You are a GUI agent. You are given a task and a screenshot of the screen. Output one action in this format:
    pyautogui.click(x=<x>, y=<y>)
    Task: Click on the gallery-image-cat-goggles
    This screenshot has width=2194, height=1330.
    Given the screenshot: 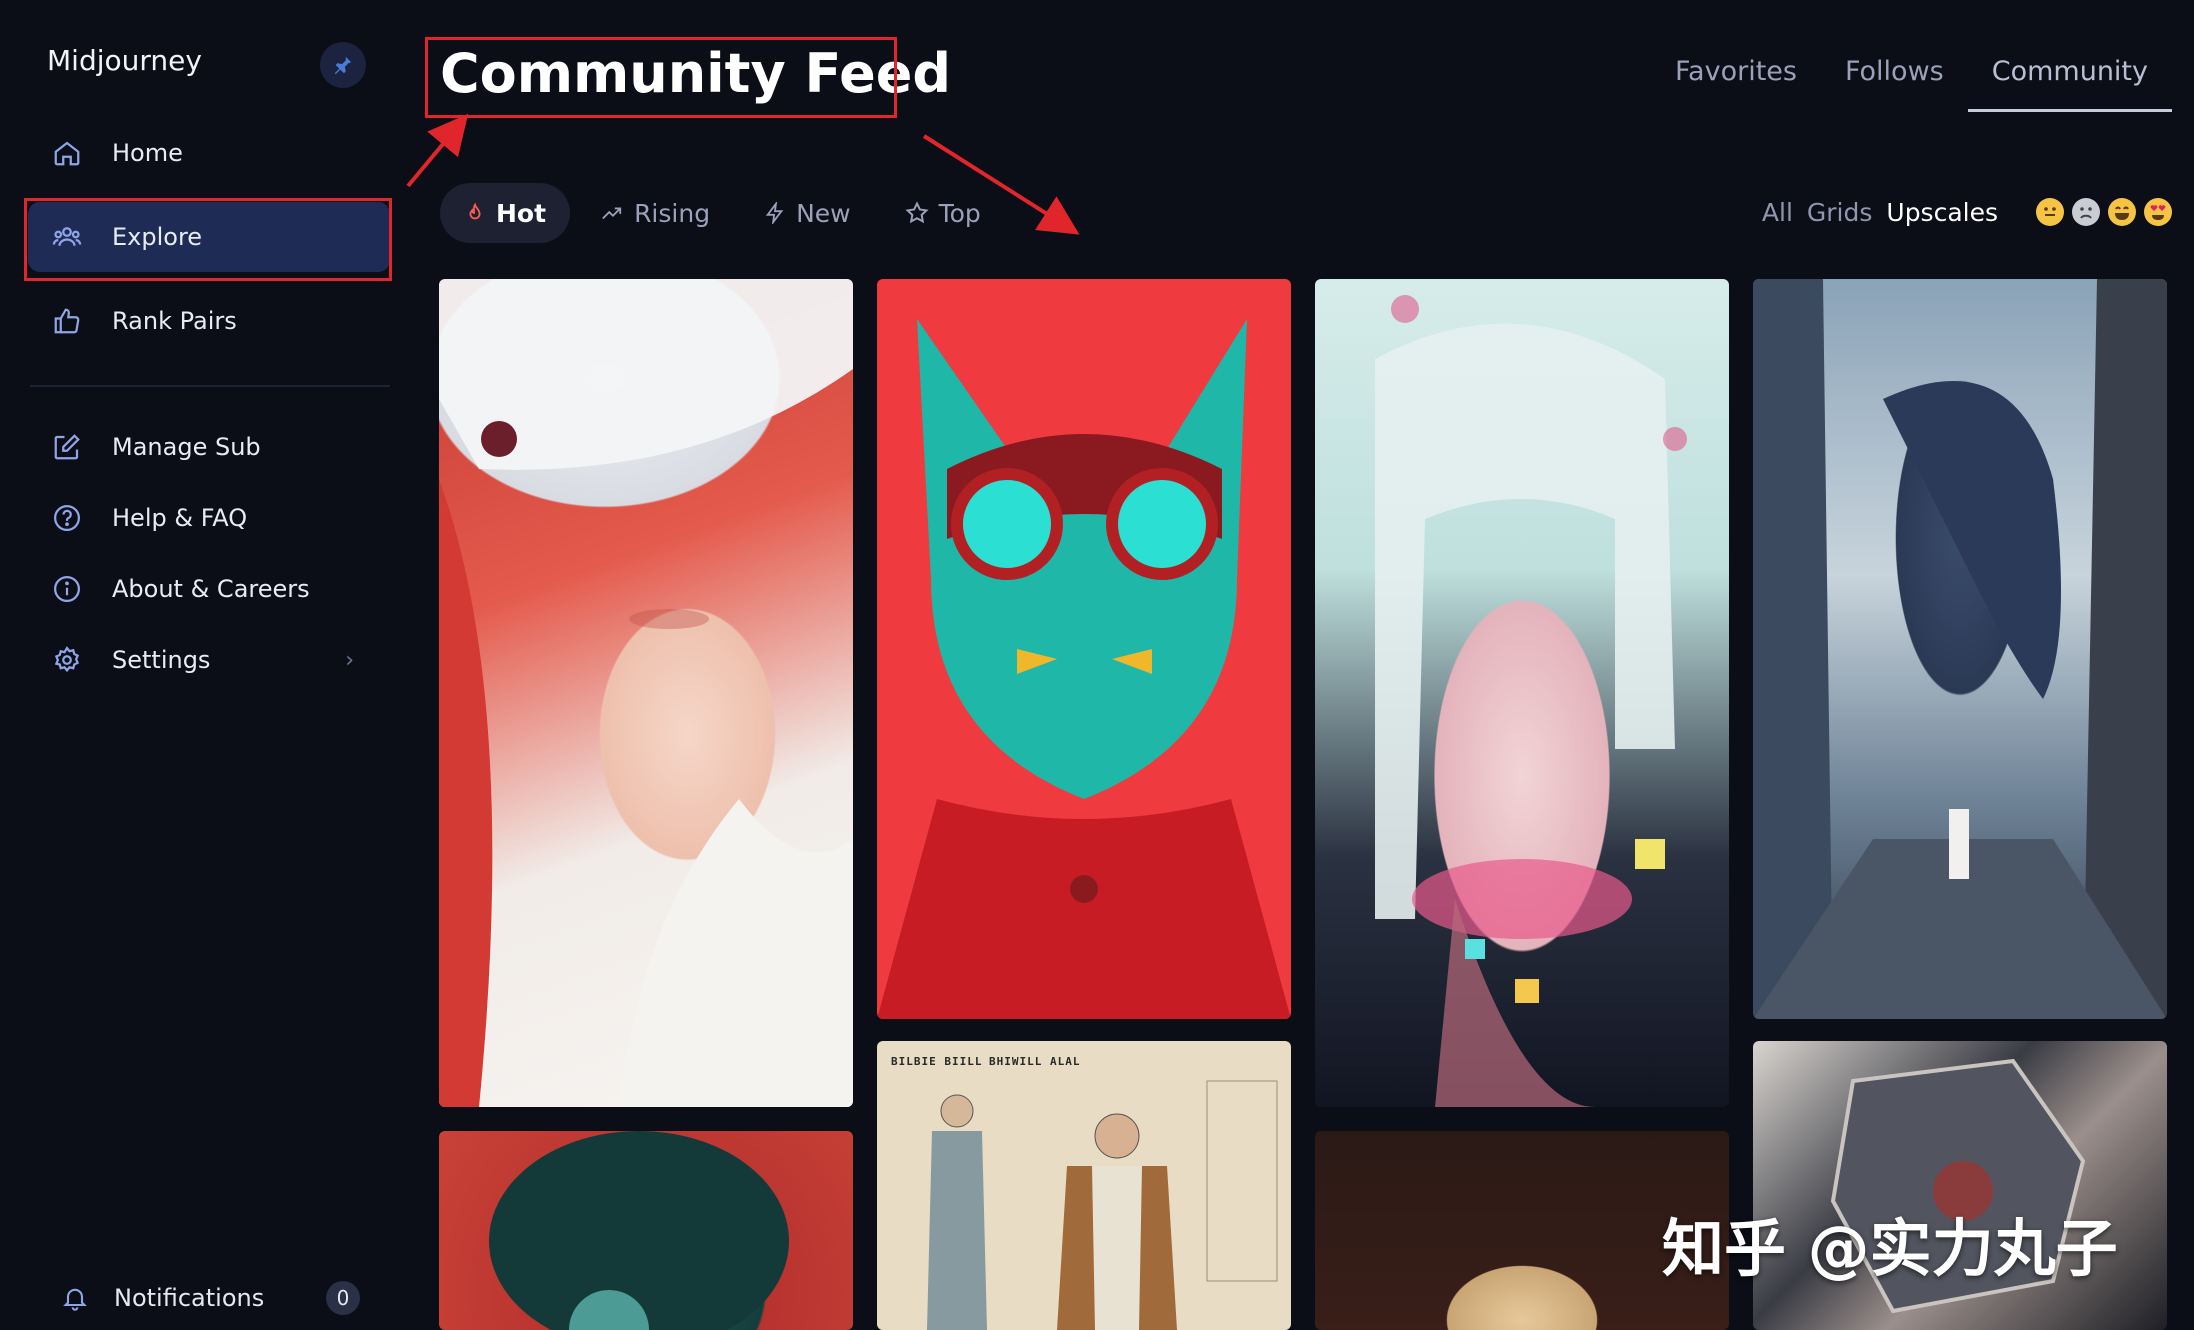 What is the action you would take?
    pyautogui.click(x=1084, y=649)
    